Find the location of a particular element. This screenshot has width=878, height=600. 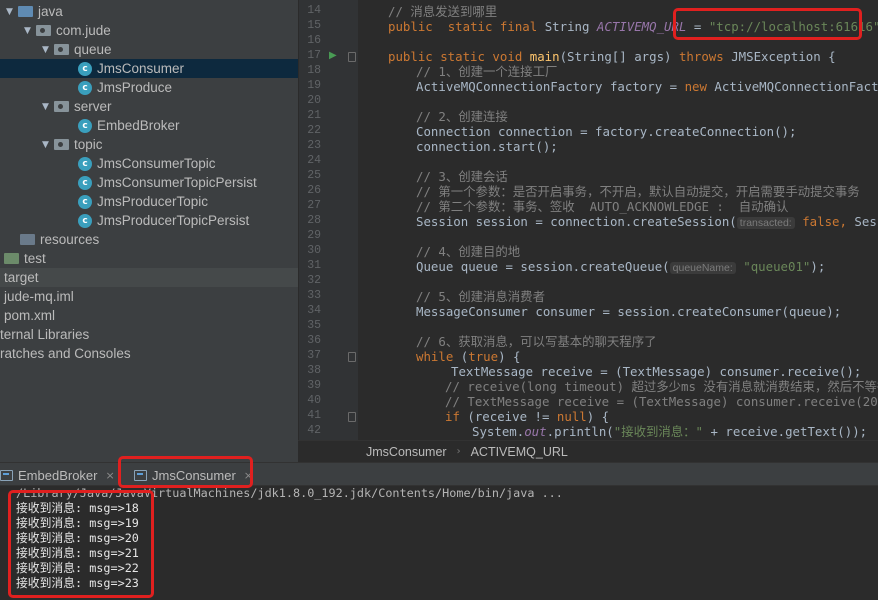

tab-embedbroker: EmbedBroker × is located at coordinates (57, 475).